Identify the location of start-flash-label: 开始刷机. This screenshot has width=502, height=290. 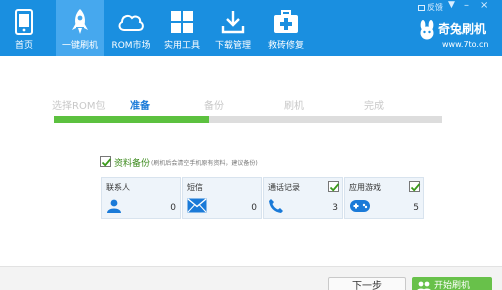
(452, 285).